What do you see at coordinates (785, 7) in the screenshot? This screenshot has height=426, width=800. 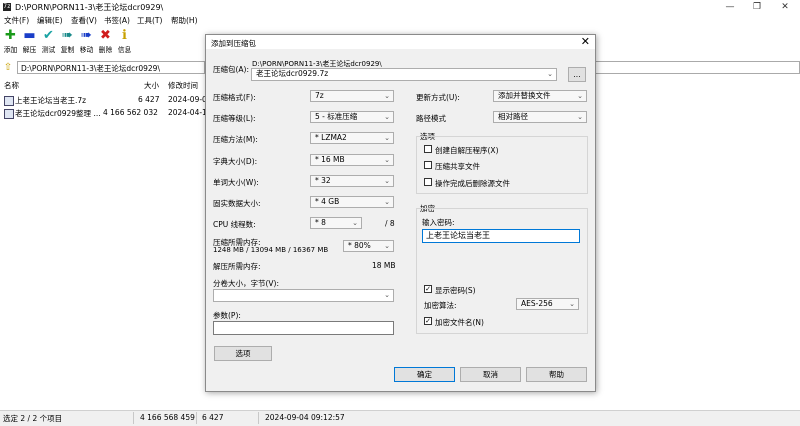 I see `close-button: ✕` at bounding box center [785, 7].